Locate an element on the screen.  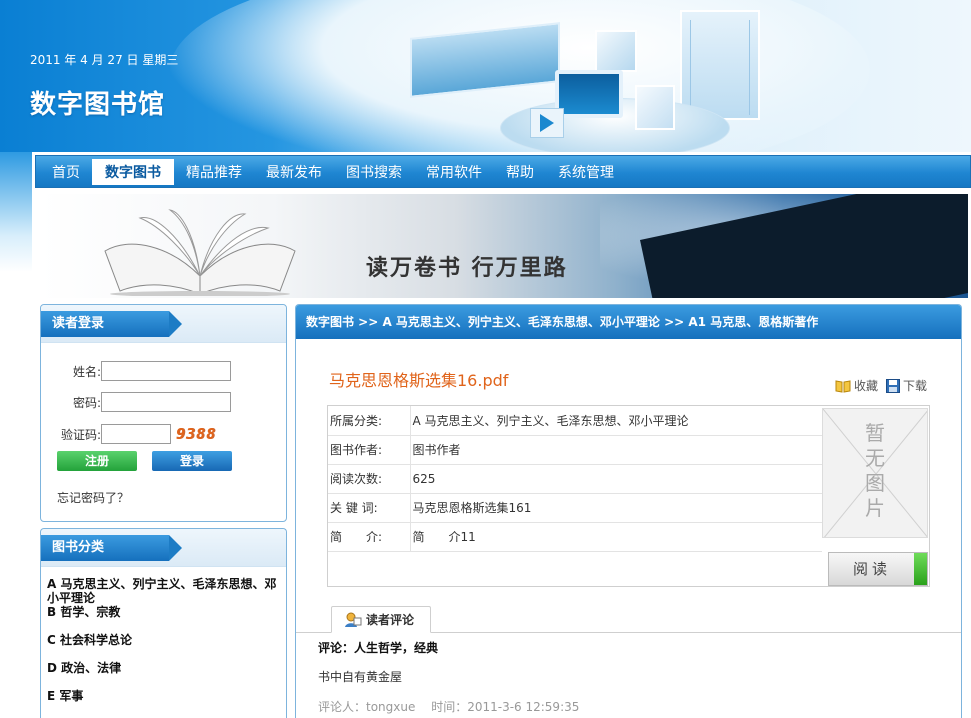
password-label: 密码: is located at coordinates (86, 402).